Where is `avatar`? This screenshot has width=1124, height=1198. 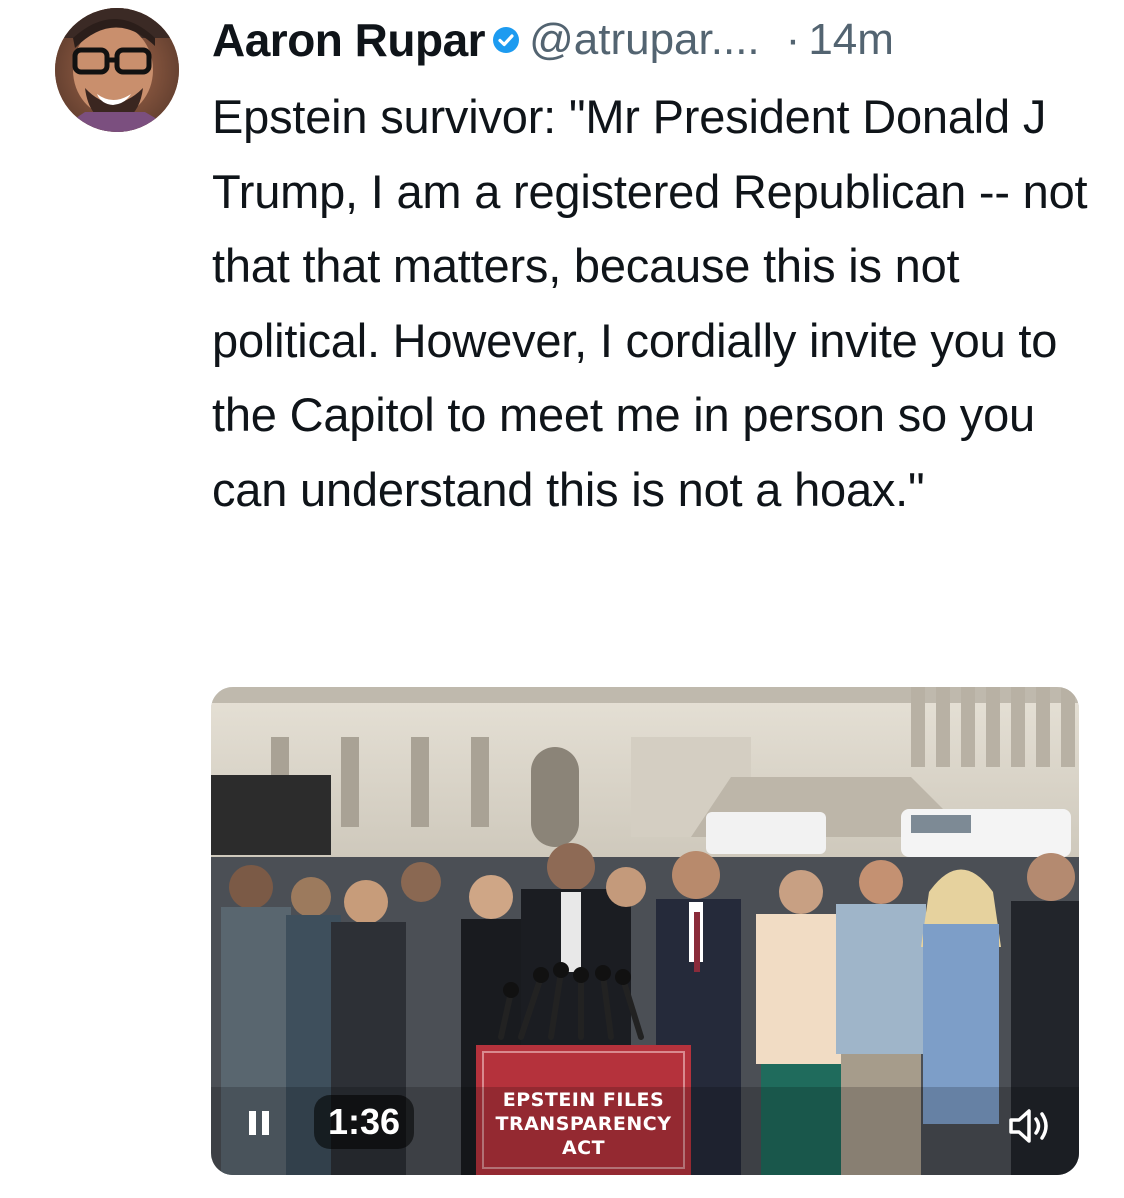
avatar is located at coordinates (117, 70).